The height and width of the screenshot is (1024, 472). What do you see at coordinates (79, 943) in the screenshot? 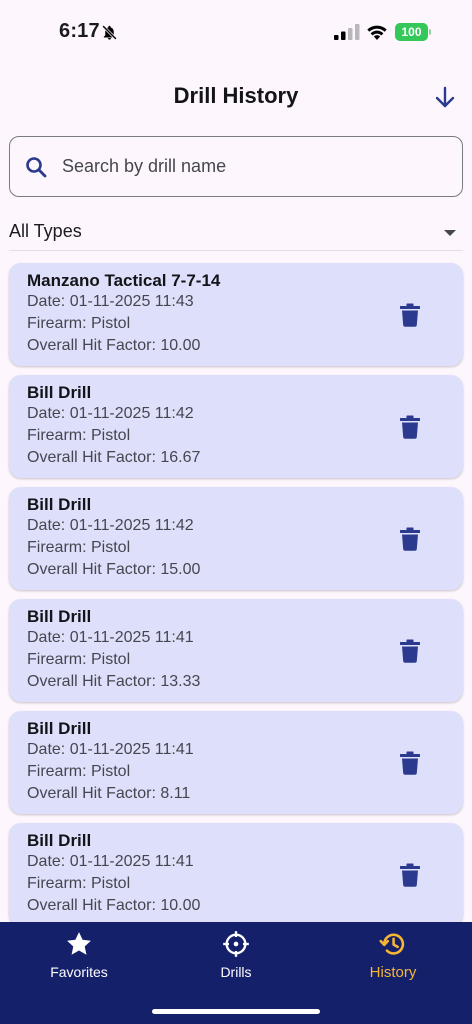
I see `star-icon` at bounding box center [79, 943].